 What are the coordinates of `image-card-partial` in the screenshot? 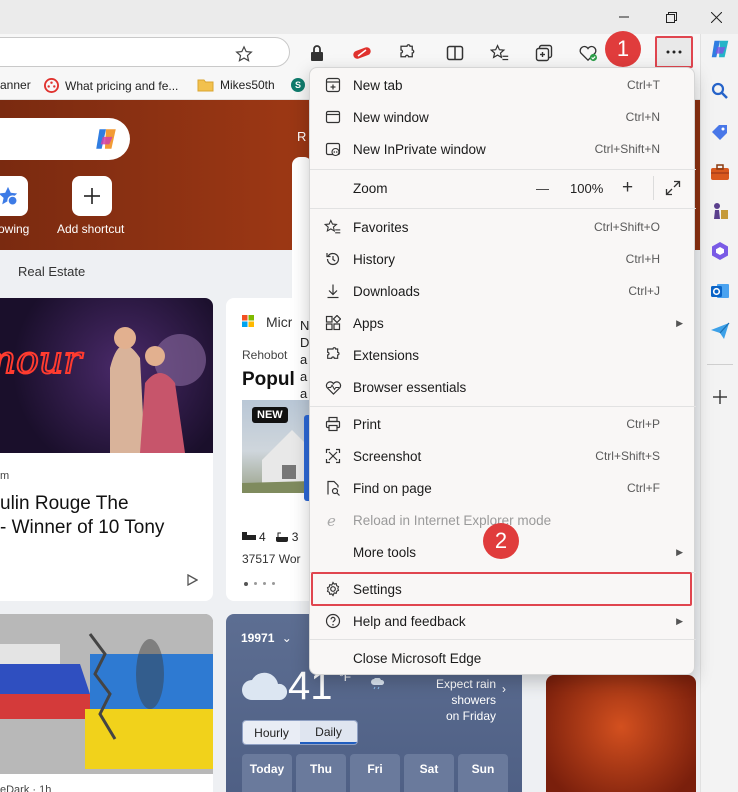 It's located at (621, 733).